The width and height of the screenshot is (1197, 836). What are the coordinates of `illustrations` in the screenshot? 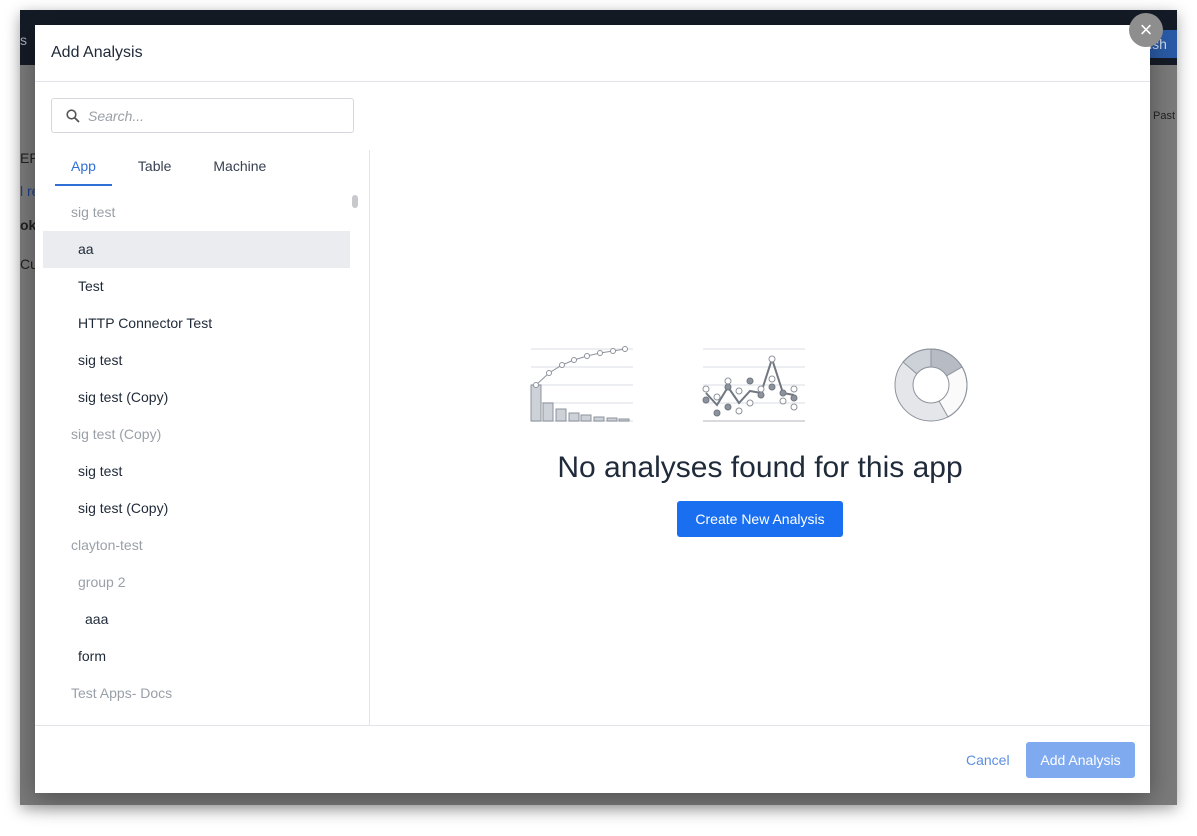 It's located at (756, 385).